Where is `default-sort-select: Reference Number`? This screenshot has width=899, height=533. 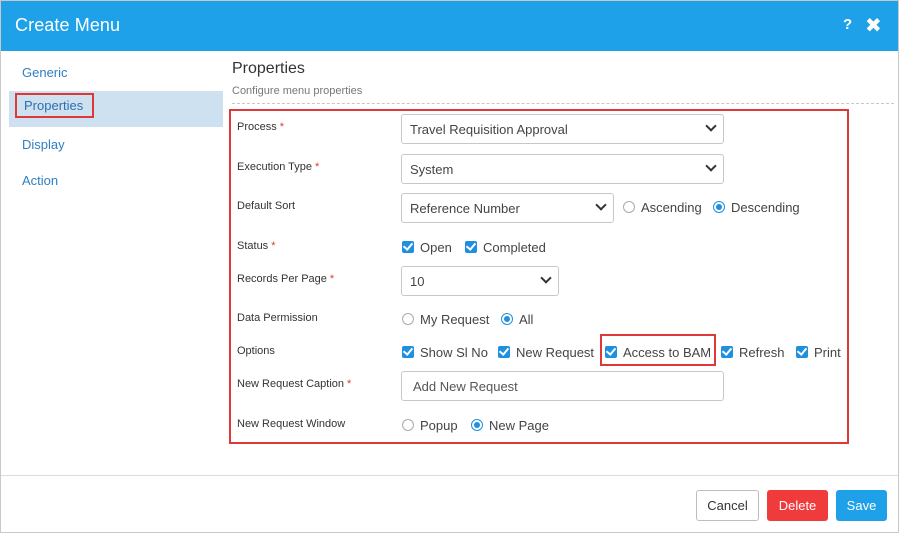
default-sort-select: Reference Number is located at coordinates (507, 208).